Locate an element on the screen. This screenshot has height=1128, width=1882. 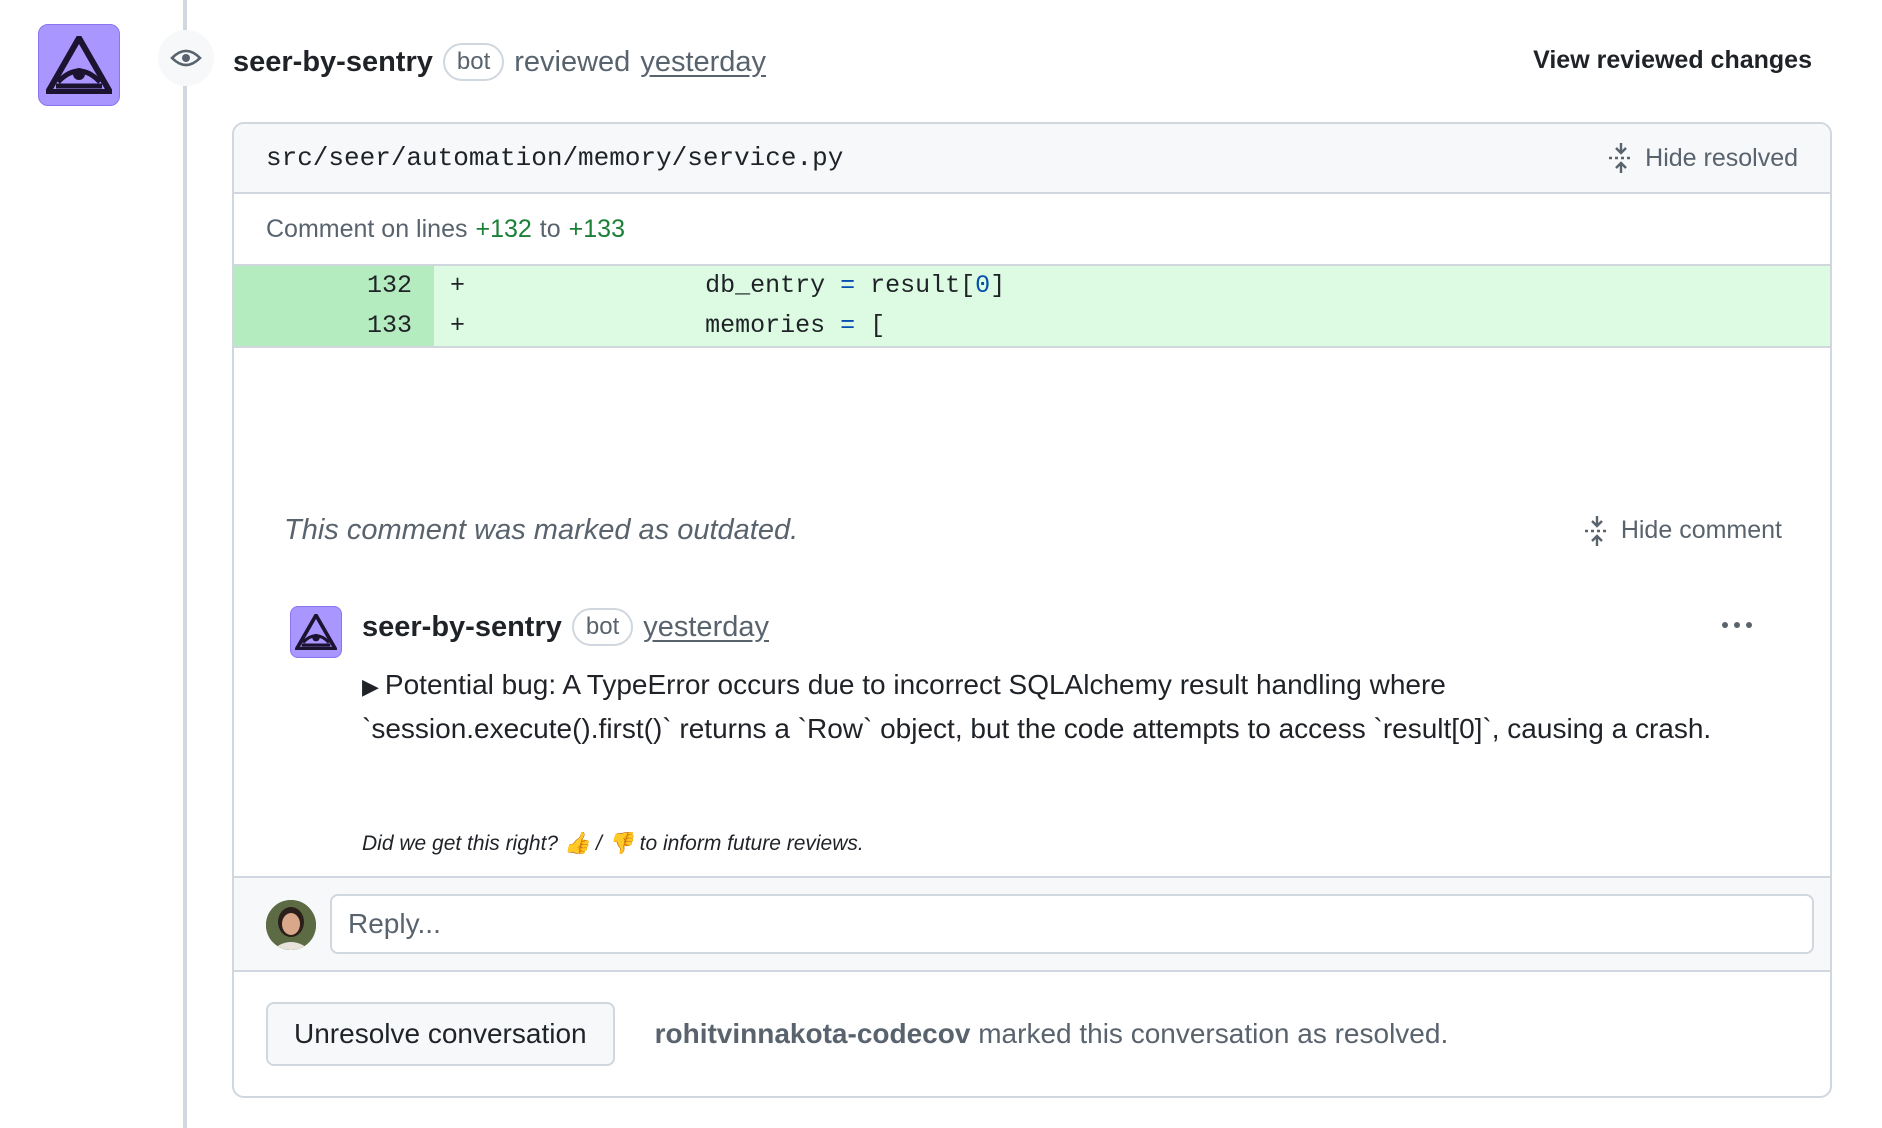
review-header: seer-by-sentry bot reviewed yesterday is located at coordinates (499, 62).